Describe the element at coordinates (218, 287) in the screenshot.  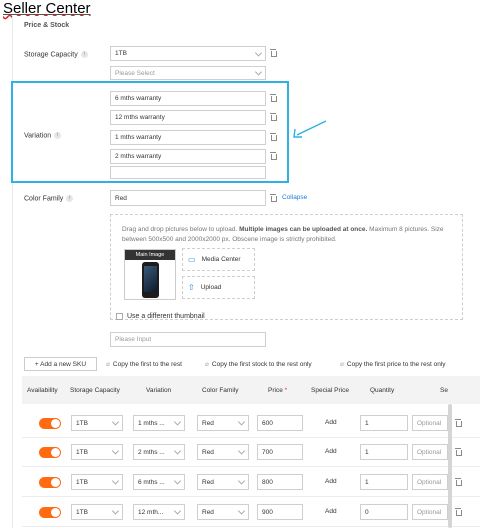
I see `upload-button: ⇧ Upload` at that location.